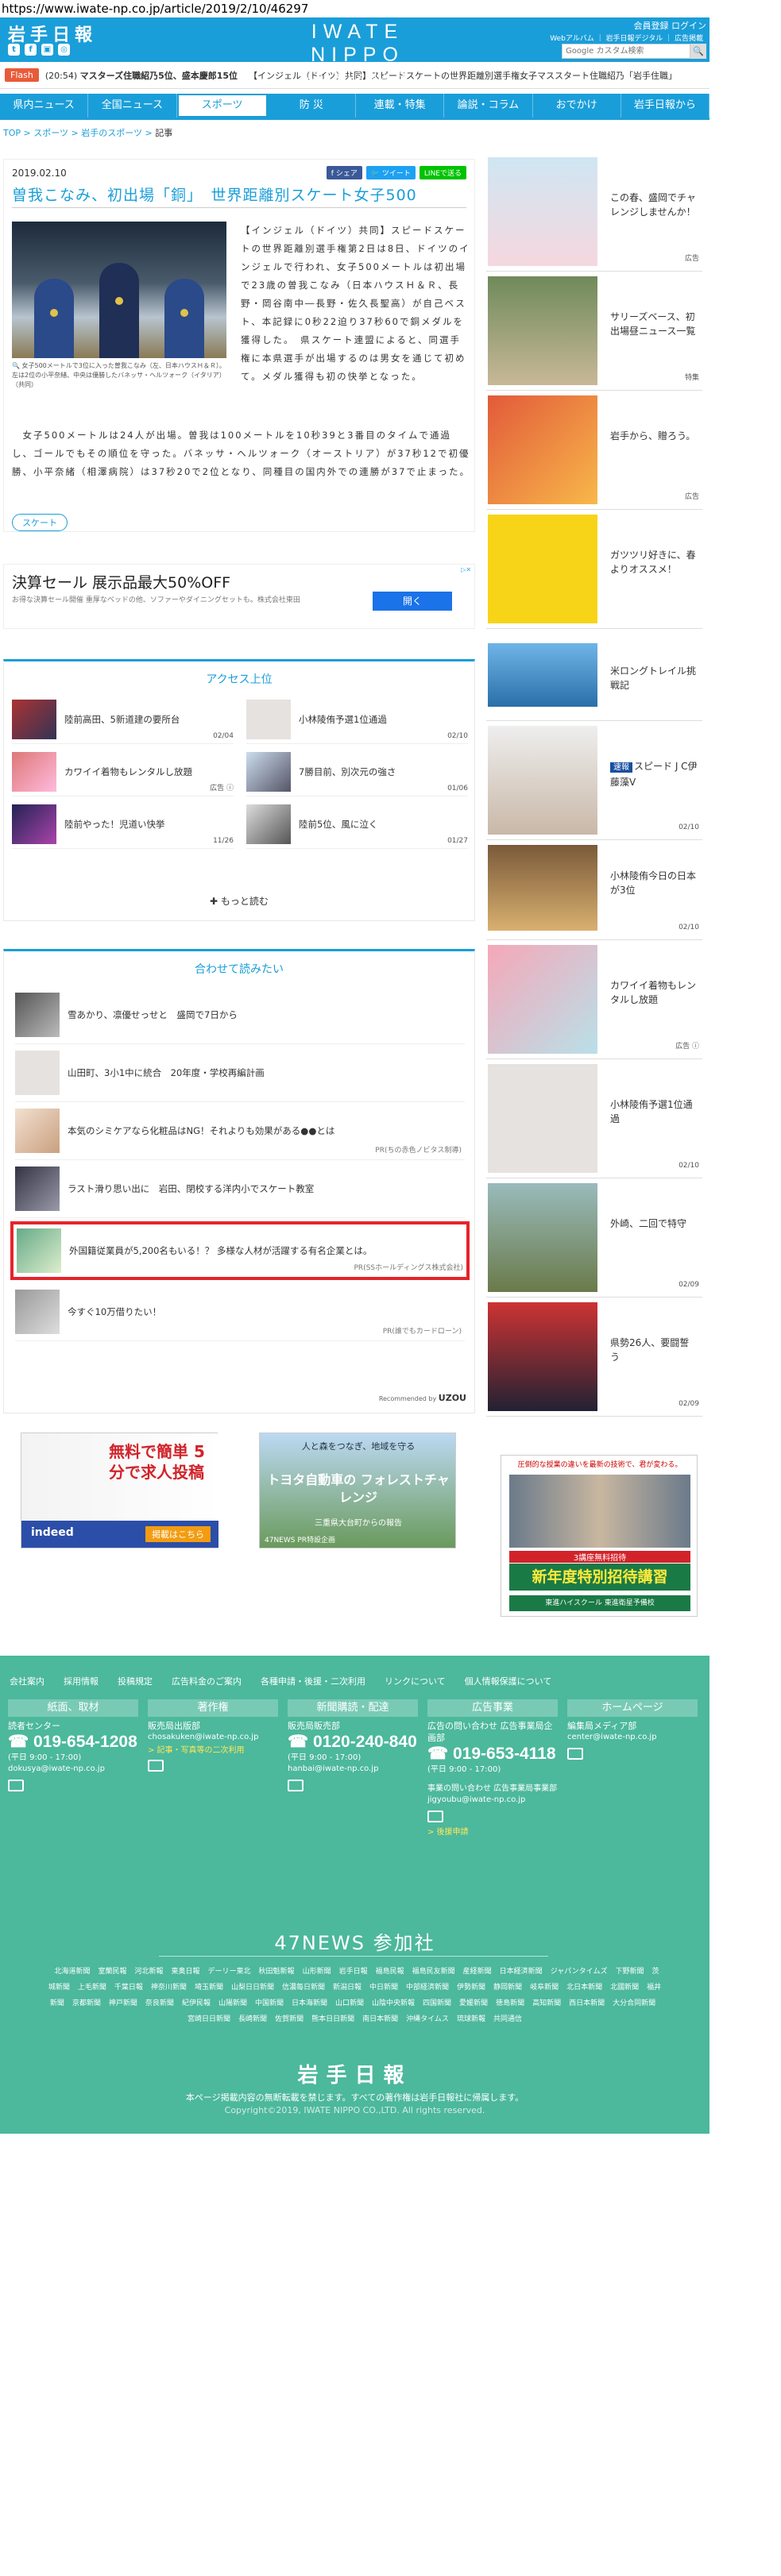  I want to click on ad-title: 決算セール 展示品最大50%OFF, so click(239, 581).